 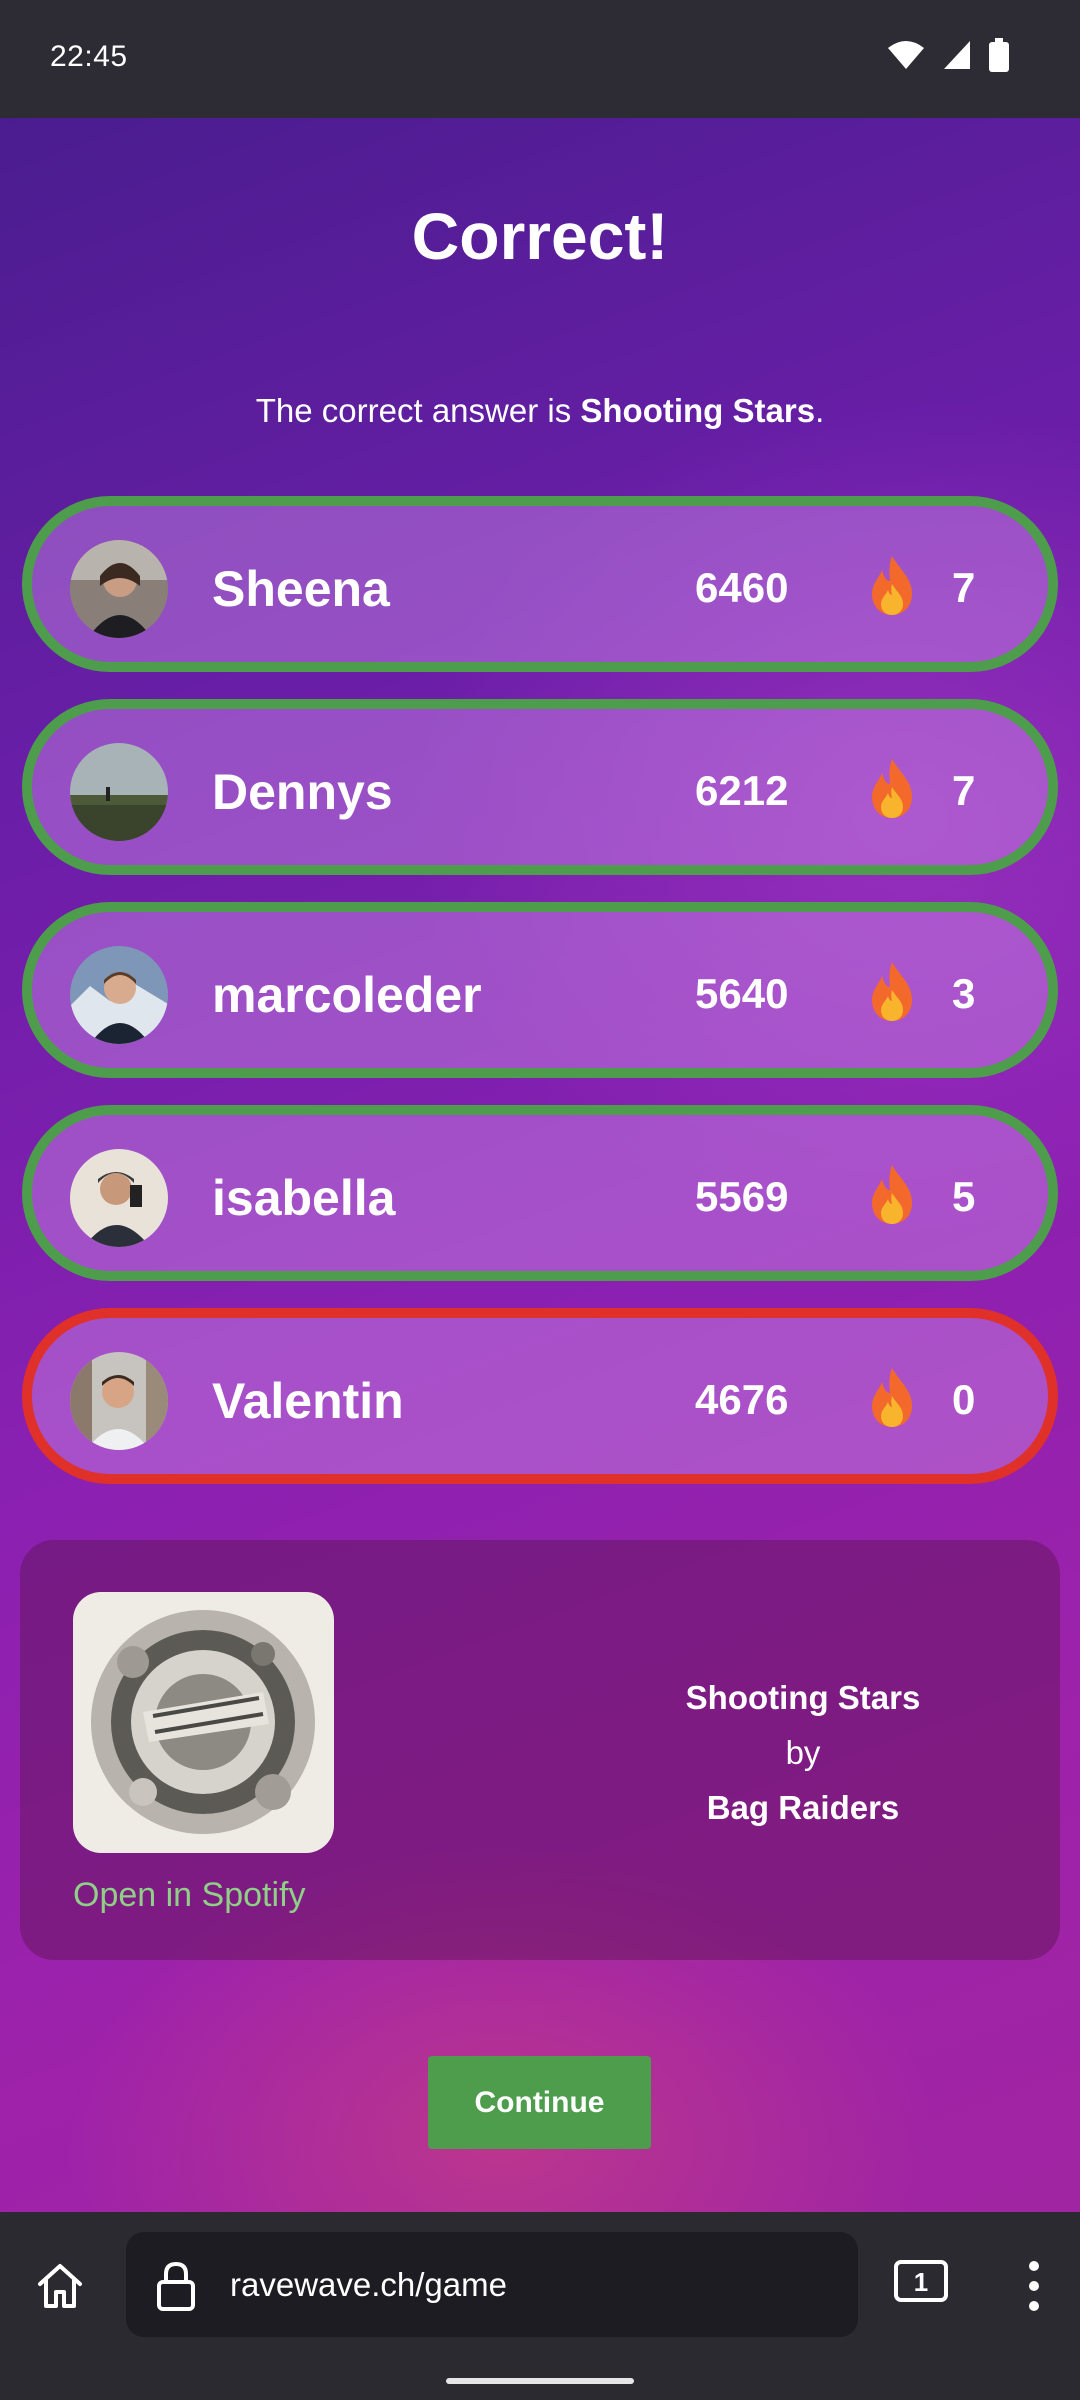 I want to click on player-name: marcoleder, so click(x=347, y=995).